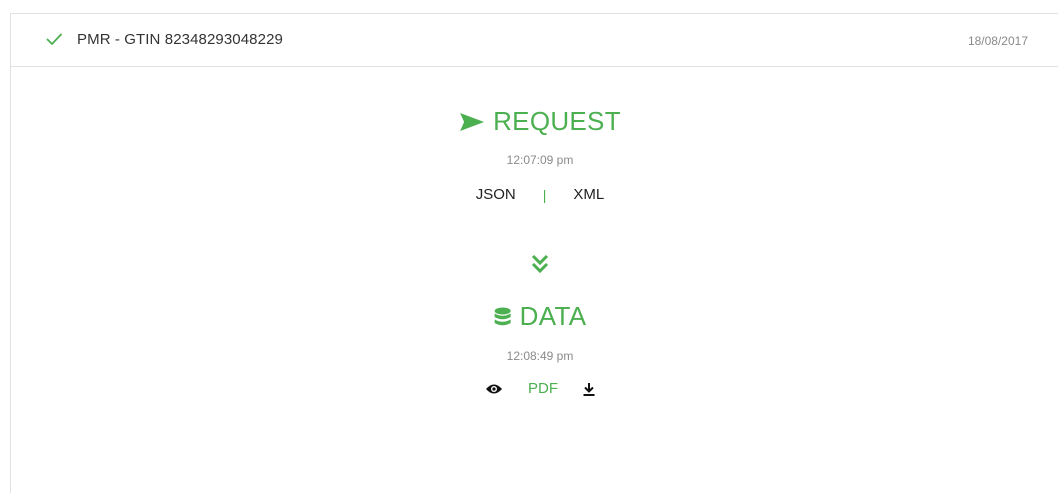 This screenshot has width=1058, height=493. I want to click on check-icon, so click(54, 39).